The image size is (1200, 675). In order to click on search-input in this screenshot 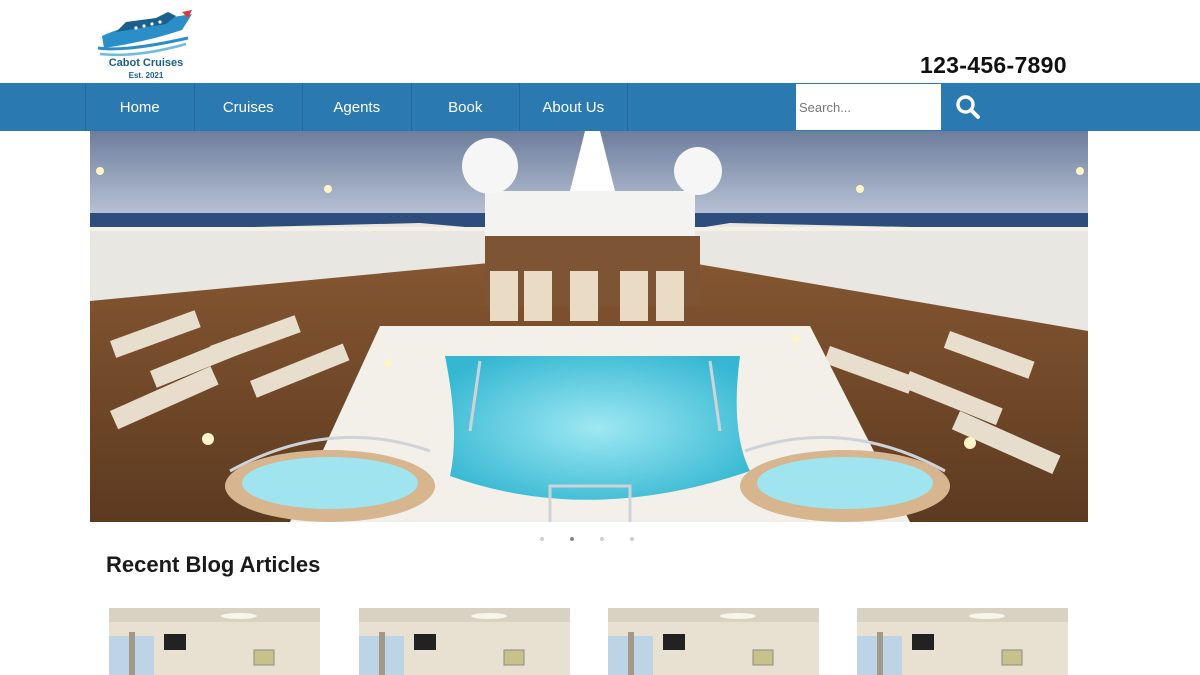, I will do `click(868, 107)`.